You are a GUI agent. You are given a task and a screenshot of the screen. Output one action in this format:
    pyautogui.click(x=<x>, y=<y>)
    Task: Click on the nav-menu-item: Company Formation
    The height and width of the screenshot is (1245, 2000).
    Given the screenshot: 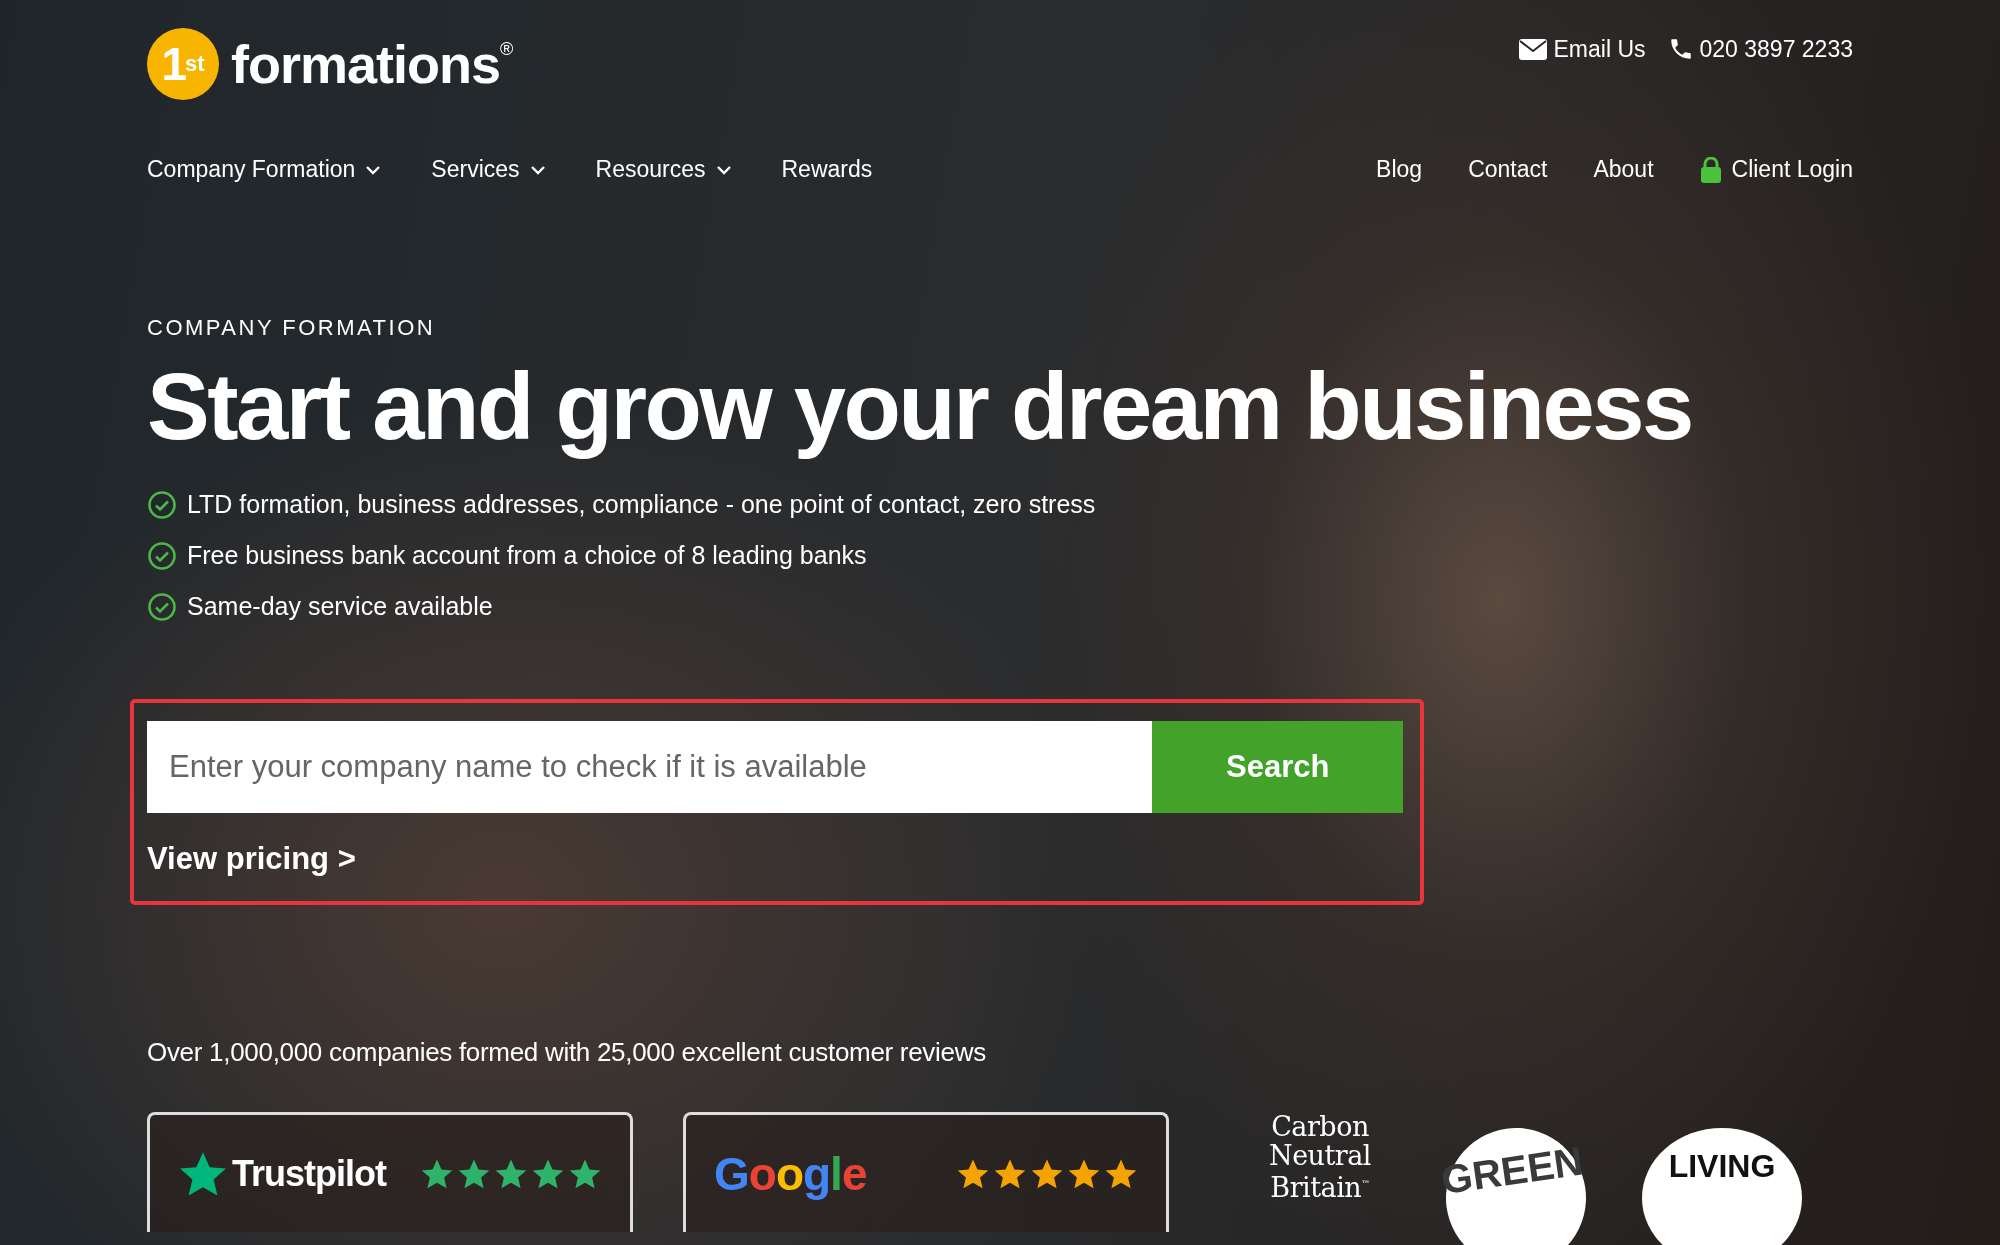 What is the action you would take?
    pyautogui.click(x=264, y=169)
    